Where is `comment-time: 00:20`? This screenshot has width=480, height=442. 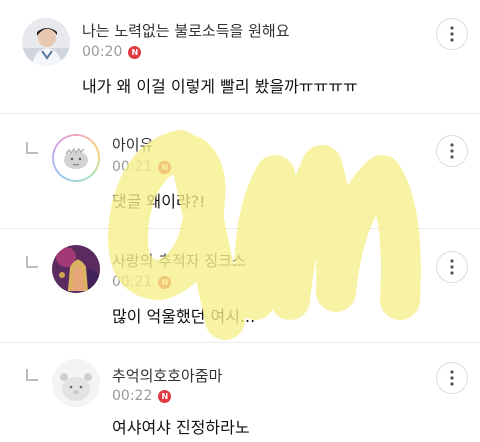
comment-time: 00:20 is located at coordinates (102, 52).